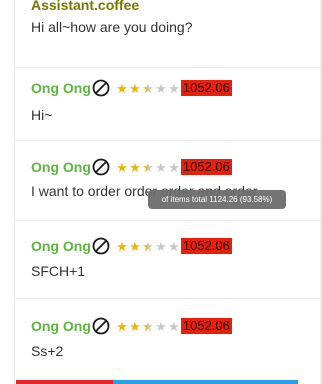  I want to click on tooltip: of items total 1124.26 (93.58%), so click(217, 199).